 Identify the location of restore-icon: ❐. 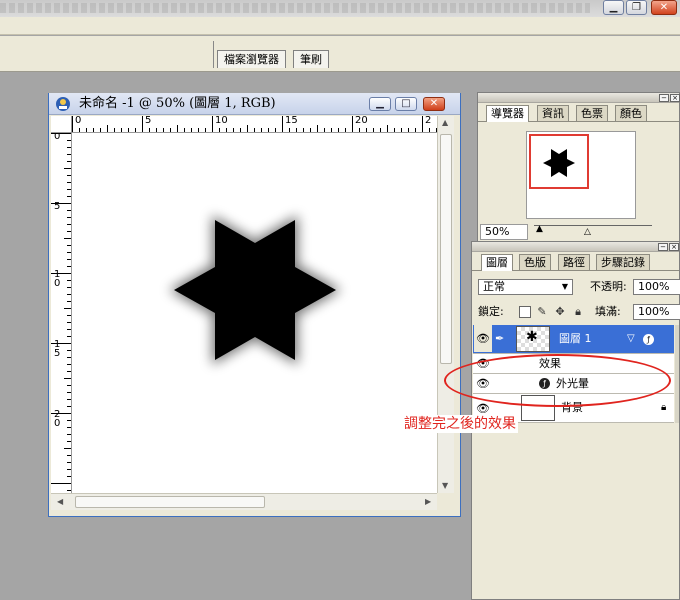
(636, 7).